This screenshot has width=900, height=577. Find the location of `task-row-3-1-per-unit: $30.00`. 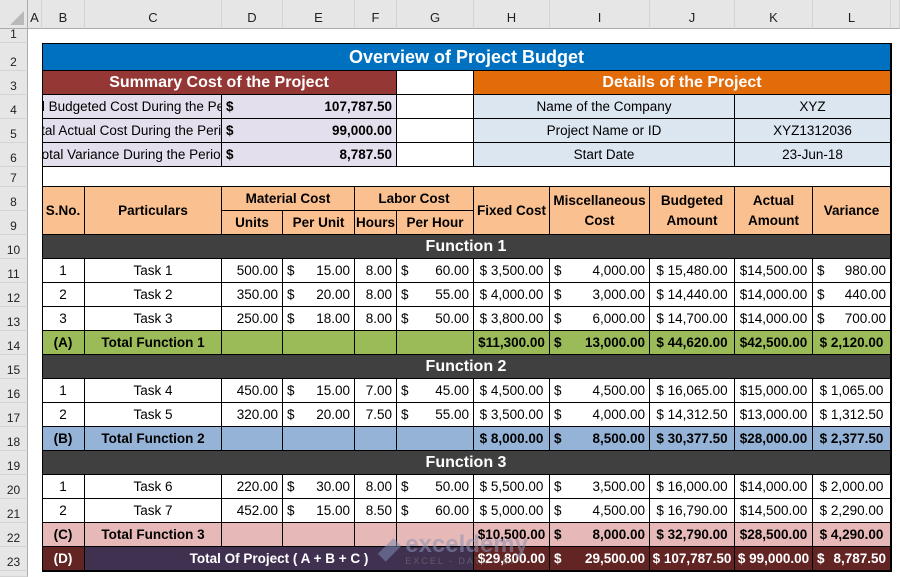

task-row-3-1-per-unit: $30.00 is located at coordinates (319, 487).